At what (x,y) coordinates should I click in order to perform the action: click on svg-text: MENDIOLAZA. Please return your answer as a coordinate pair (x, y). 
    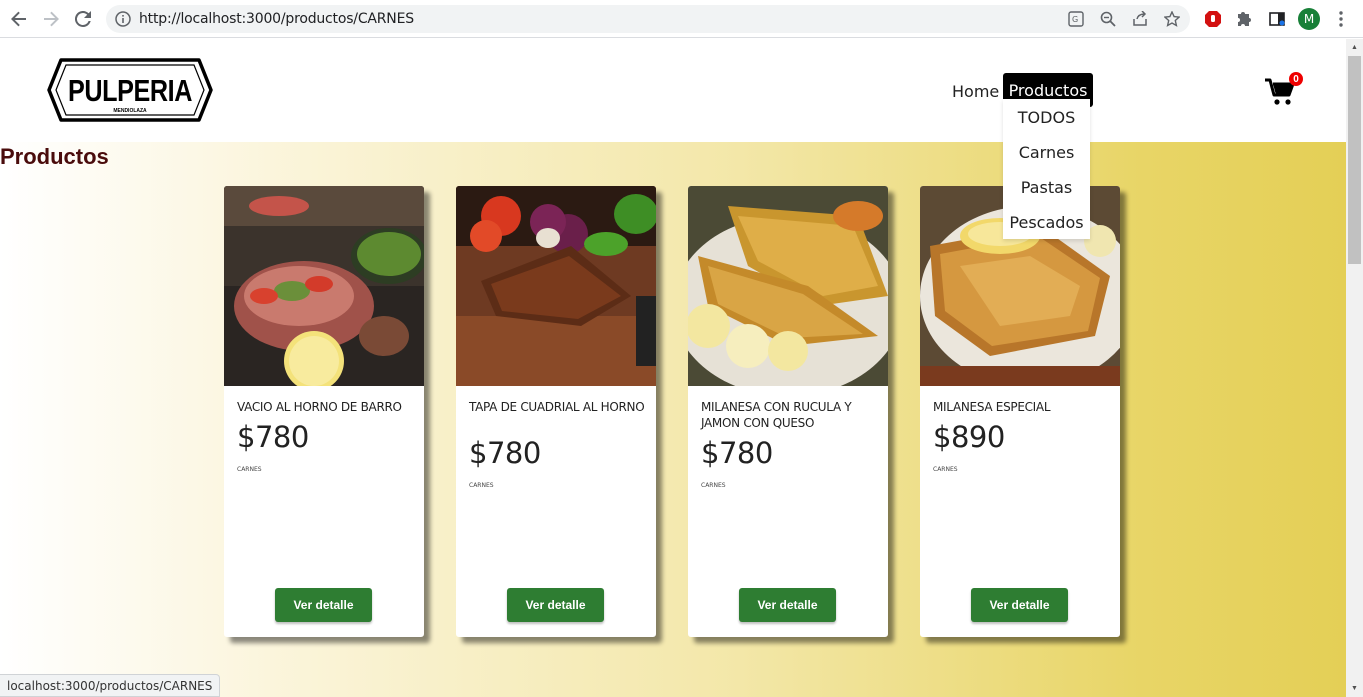
    Looking at the image, I should click on (130, 111).